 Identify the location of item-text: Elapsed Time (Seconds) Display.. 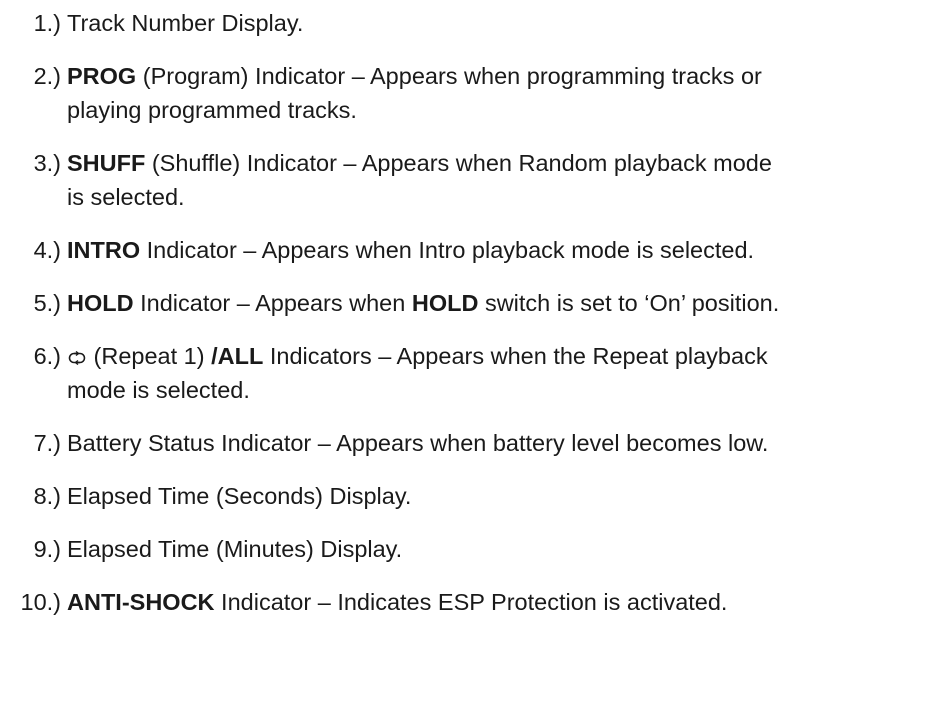
(239, 496).